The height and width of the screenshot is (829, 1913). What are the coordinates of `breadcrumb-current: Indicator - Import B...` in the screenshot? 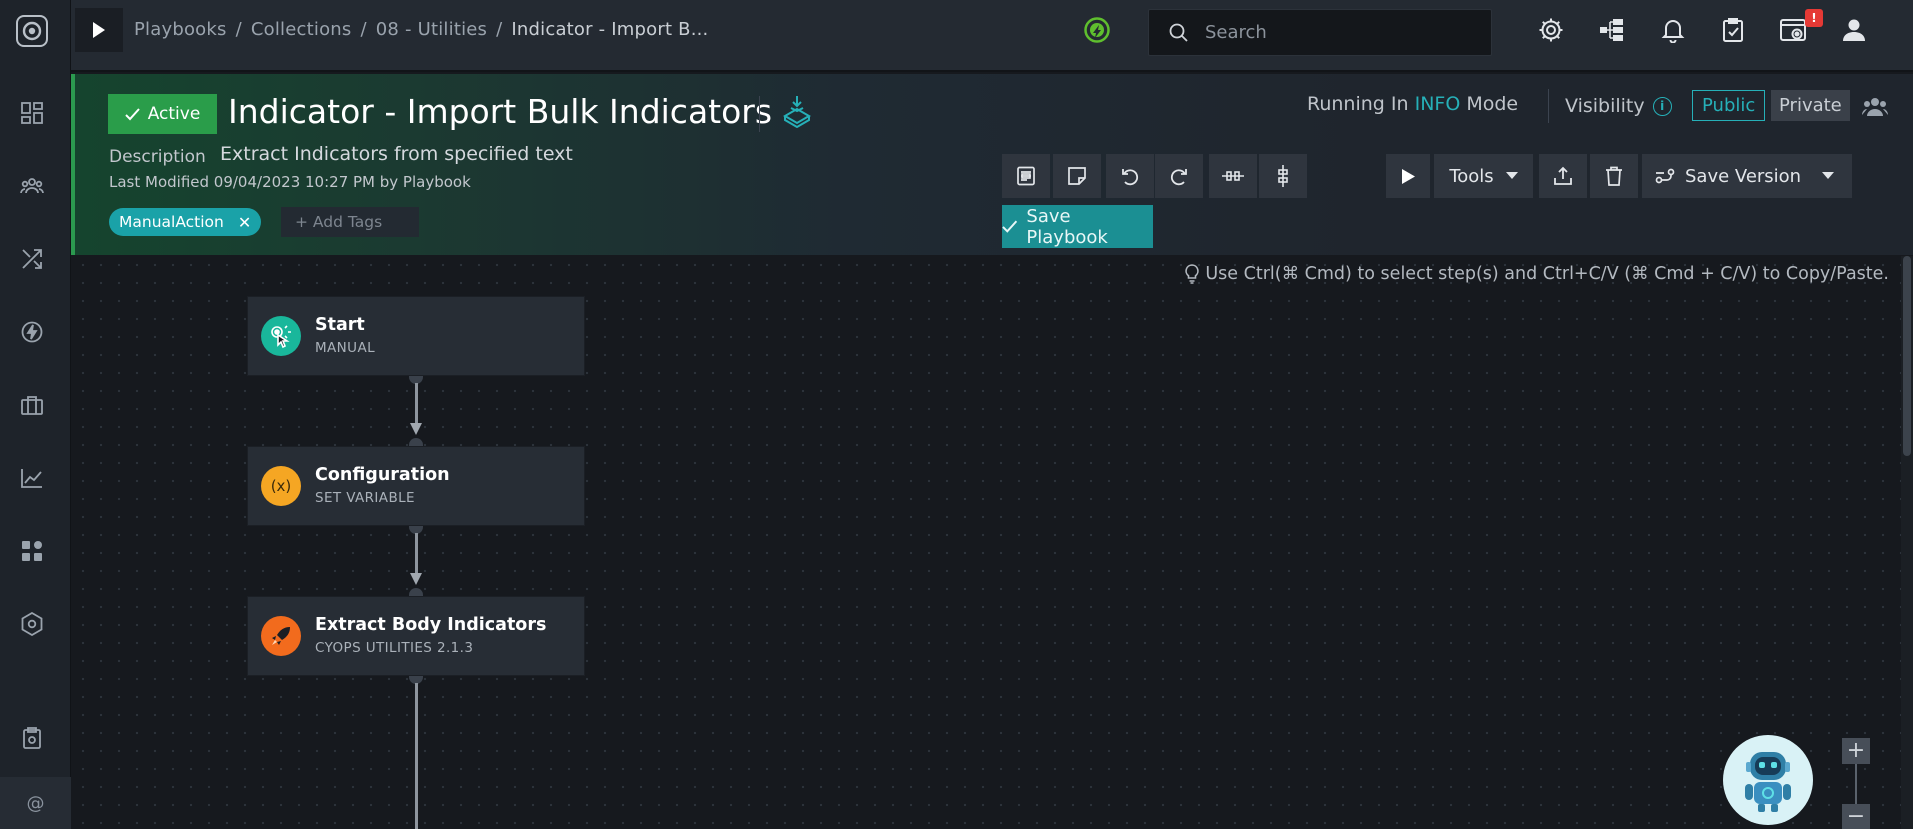 It's located at (610, 29).